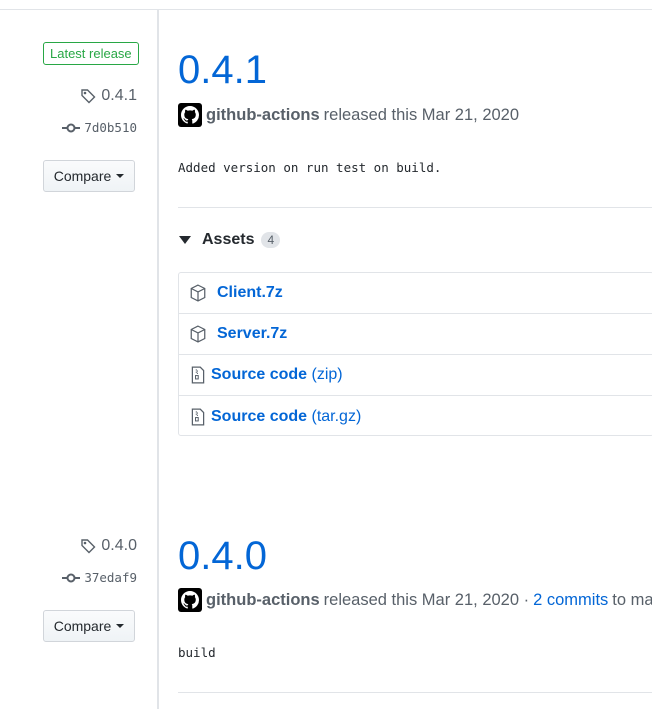 This screenshot has height=709, width=652. Describe the element at coordinates (110, 127) in the screenshot. I see `release-commit-sha: 7d0b510` at that location.